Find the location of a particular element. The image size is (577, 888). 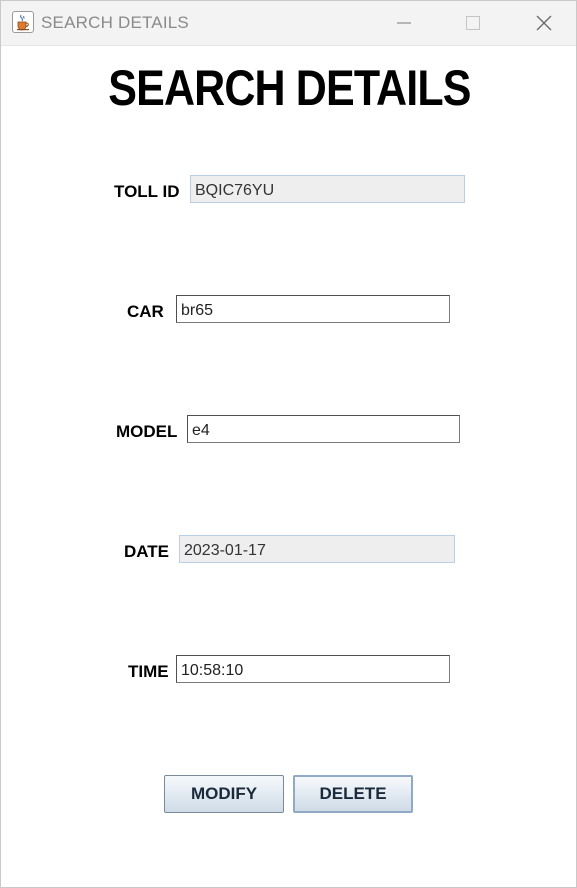

model-label: MODEL is located at coordinates (147, 431).